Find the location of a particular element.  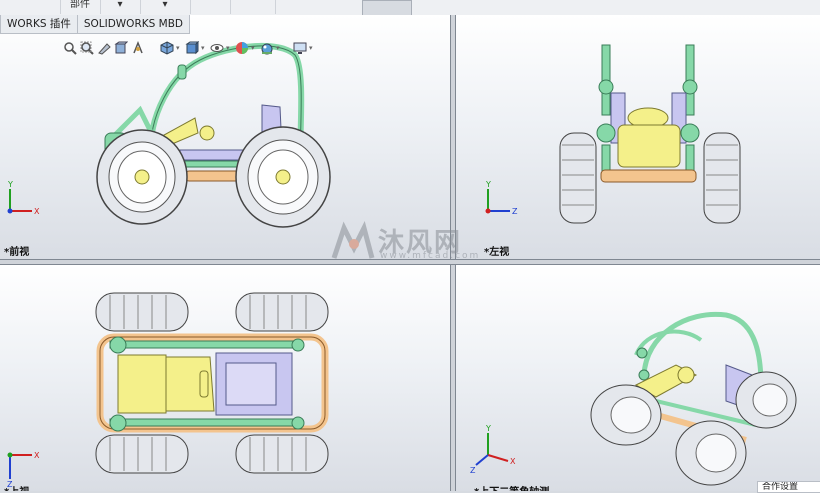

axis-triad: Y X Z is located at coordinates (493, 450).